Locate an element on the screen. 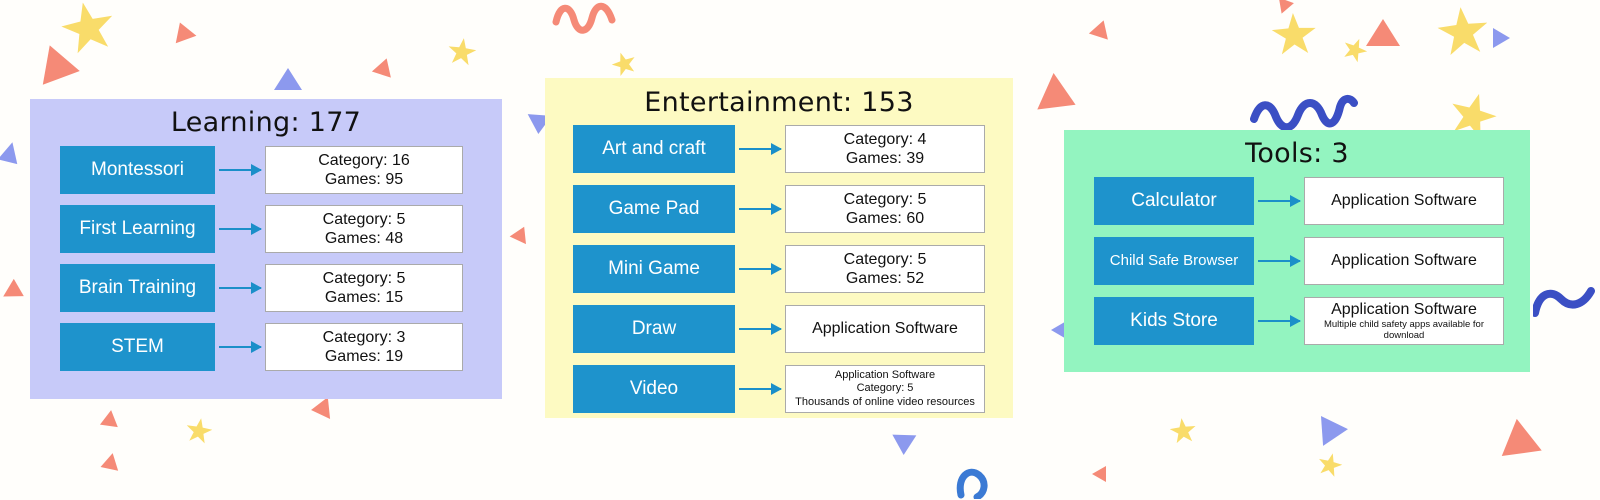  node-stem: STEM is located at coordinates (137, 347).